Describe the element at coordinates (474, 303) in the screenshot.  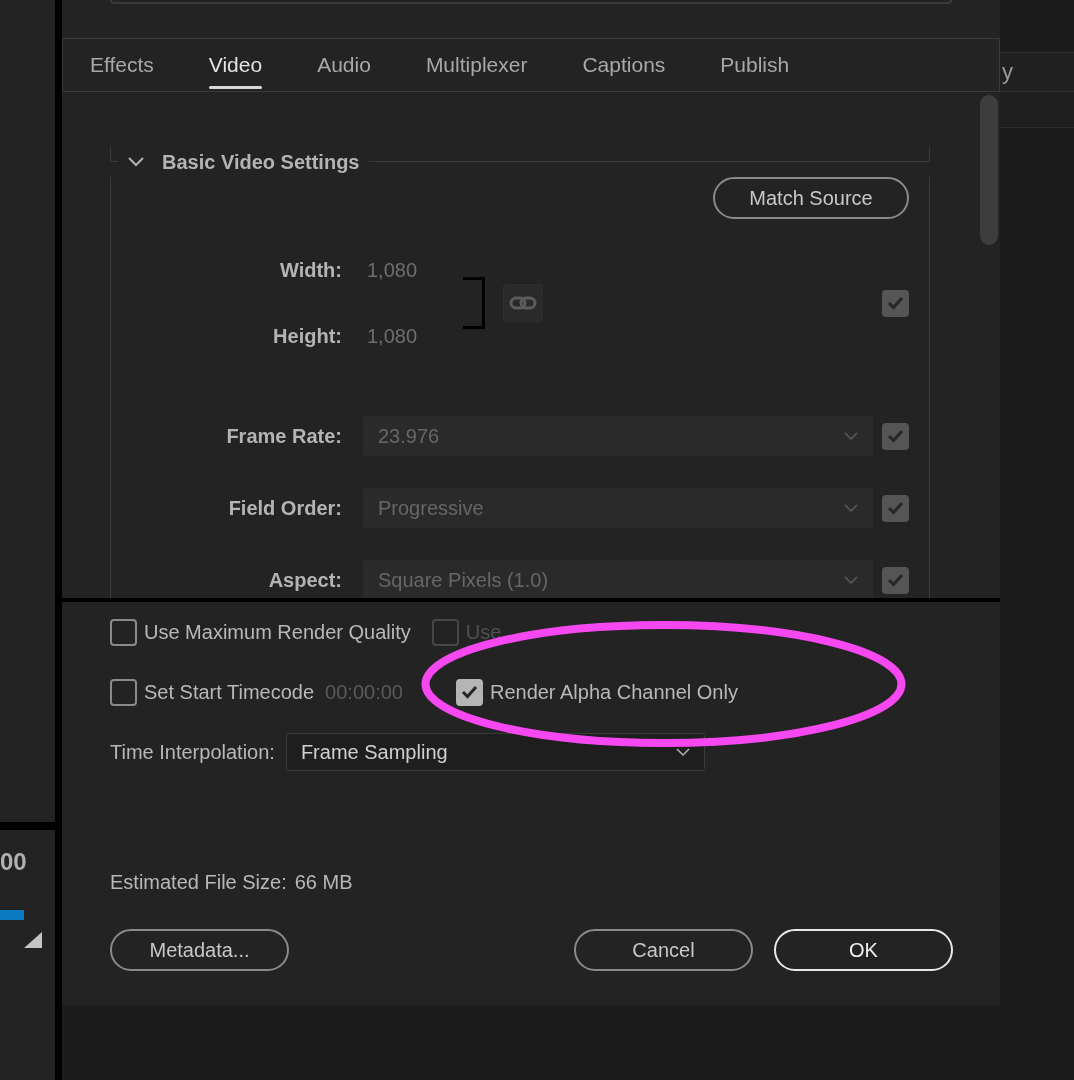
I see `bracket-line` at that location.